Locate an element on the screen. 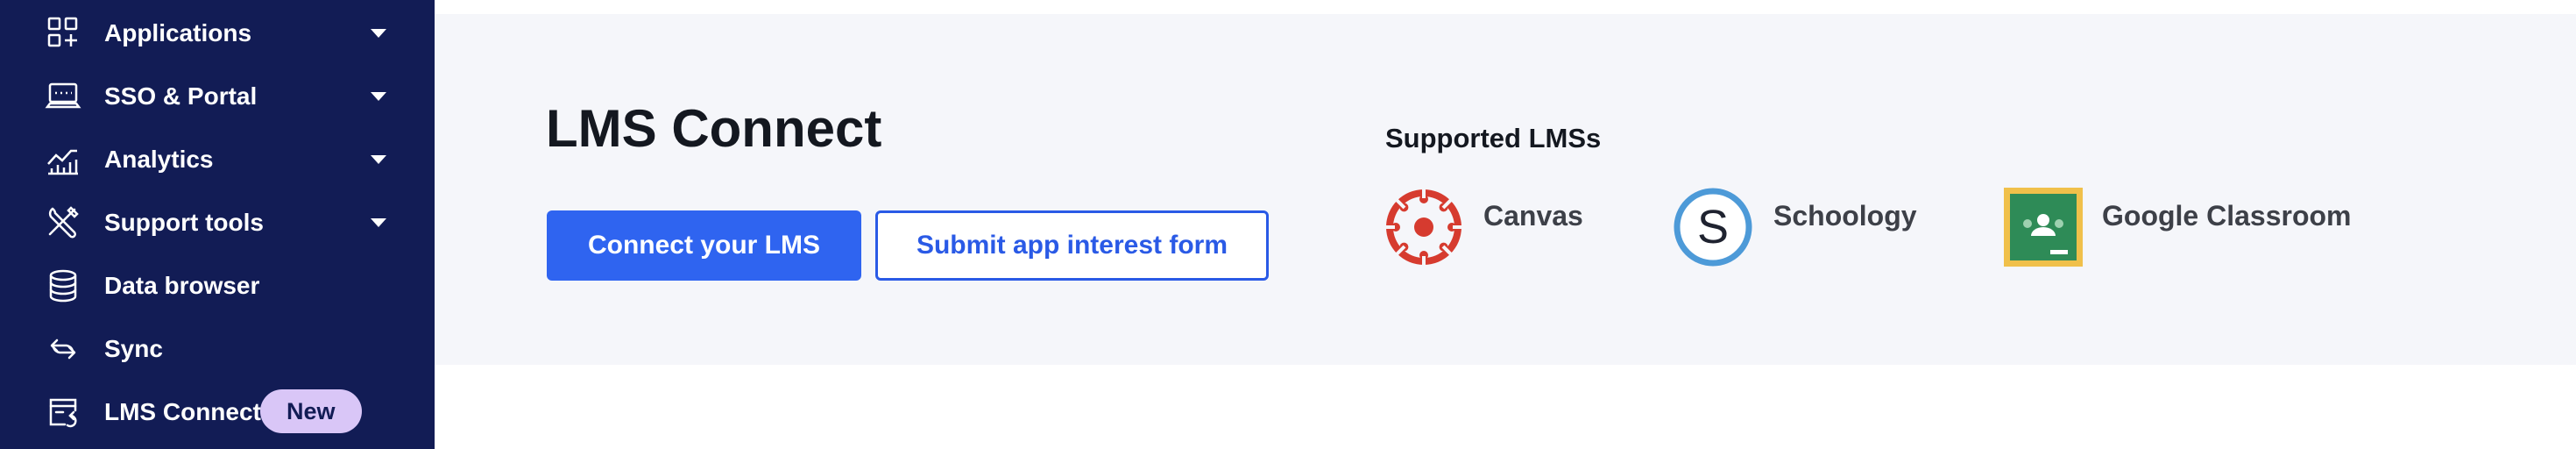 This screenshot has height=449, width=2576. sidebar-item-sso-portal: SSO & Portal is located at coordinates (217, 96).